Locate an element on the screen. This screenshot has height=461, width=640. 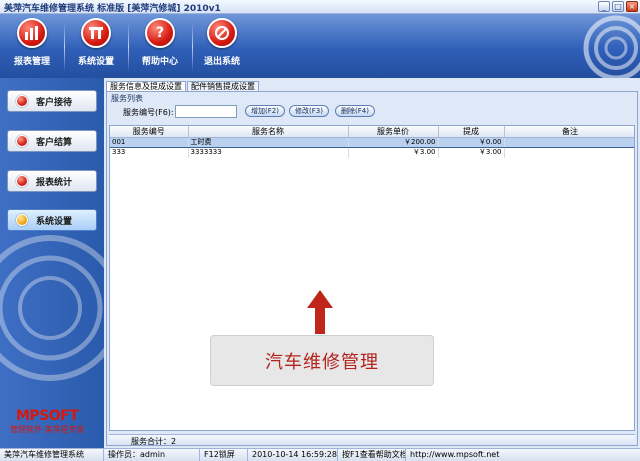
delete-button: 删除(F4) is located at coordinates (355, 111).